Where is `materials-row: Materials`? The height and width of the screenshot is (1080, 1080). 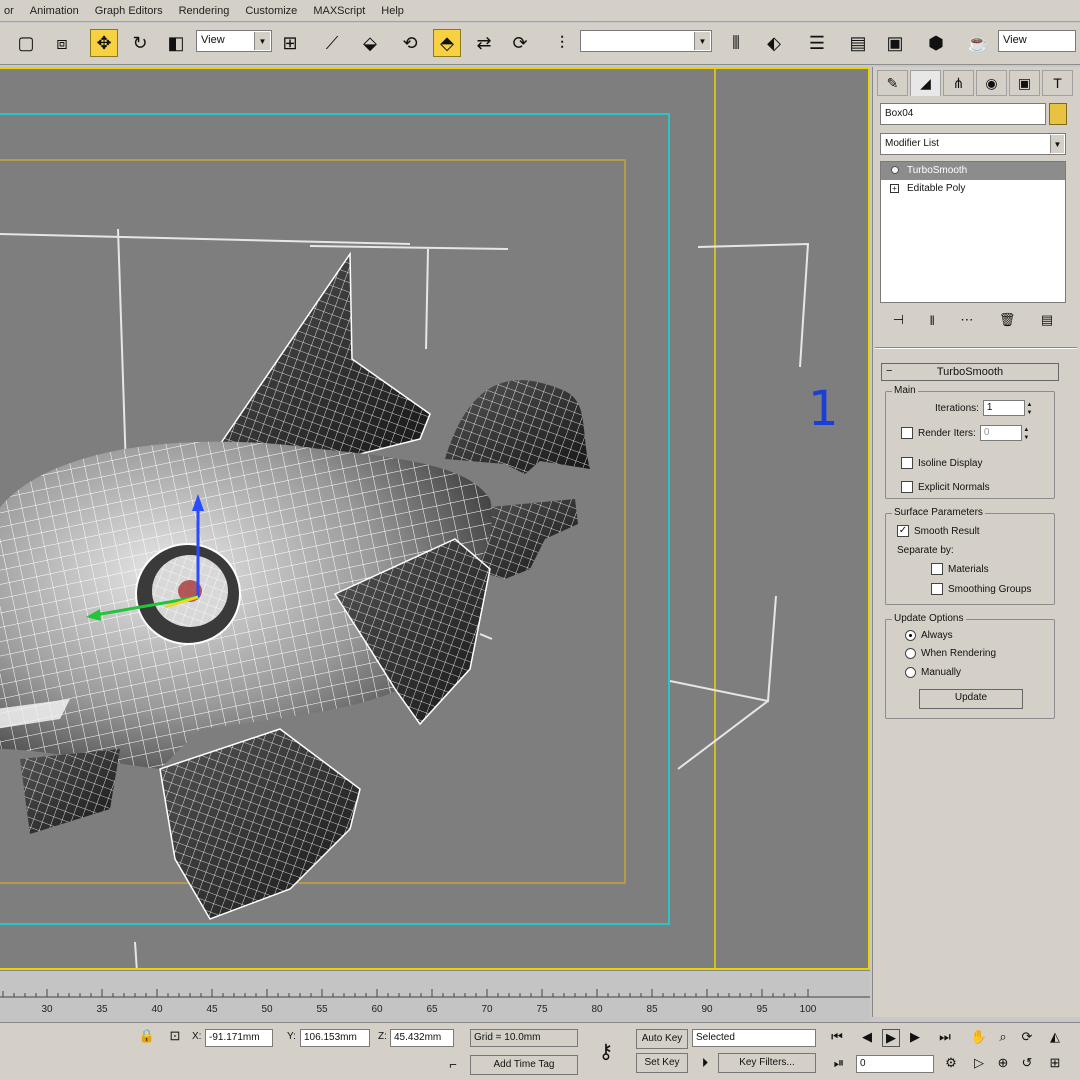
materials-row: Materials is located at coordinates (960, 569).